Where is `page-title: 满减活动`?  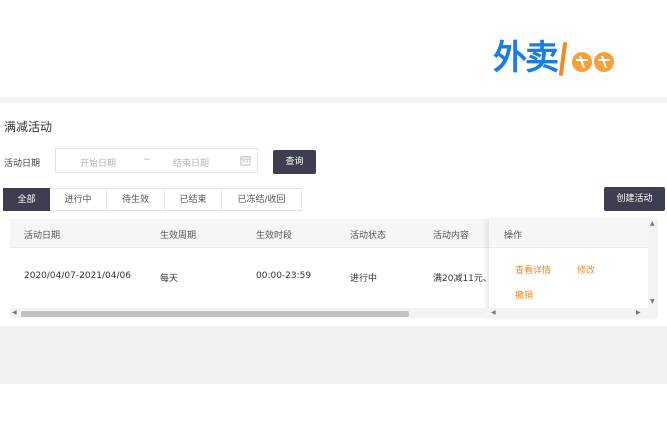 page-title: 满减活动 is located at coordinates (28, 127).